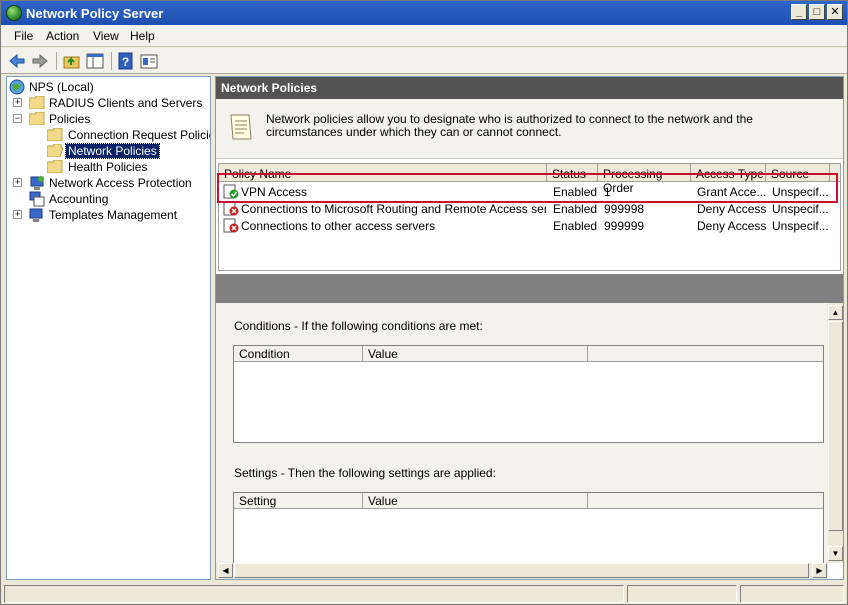 This screenshot has height=605, width=848. I want to click on column-header-setting: Setting, so click(298, 501).